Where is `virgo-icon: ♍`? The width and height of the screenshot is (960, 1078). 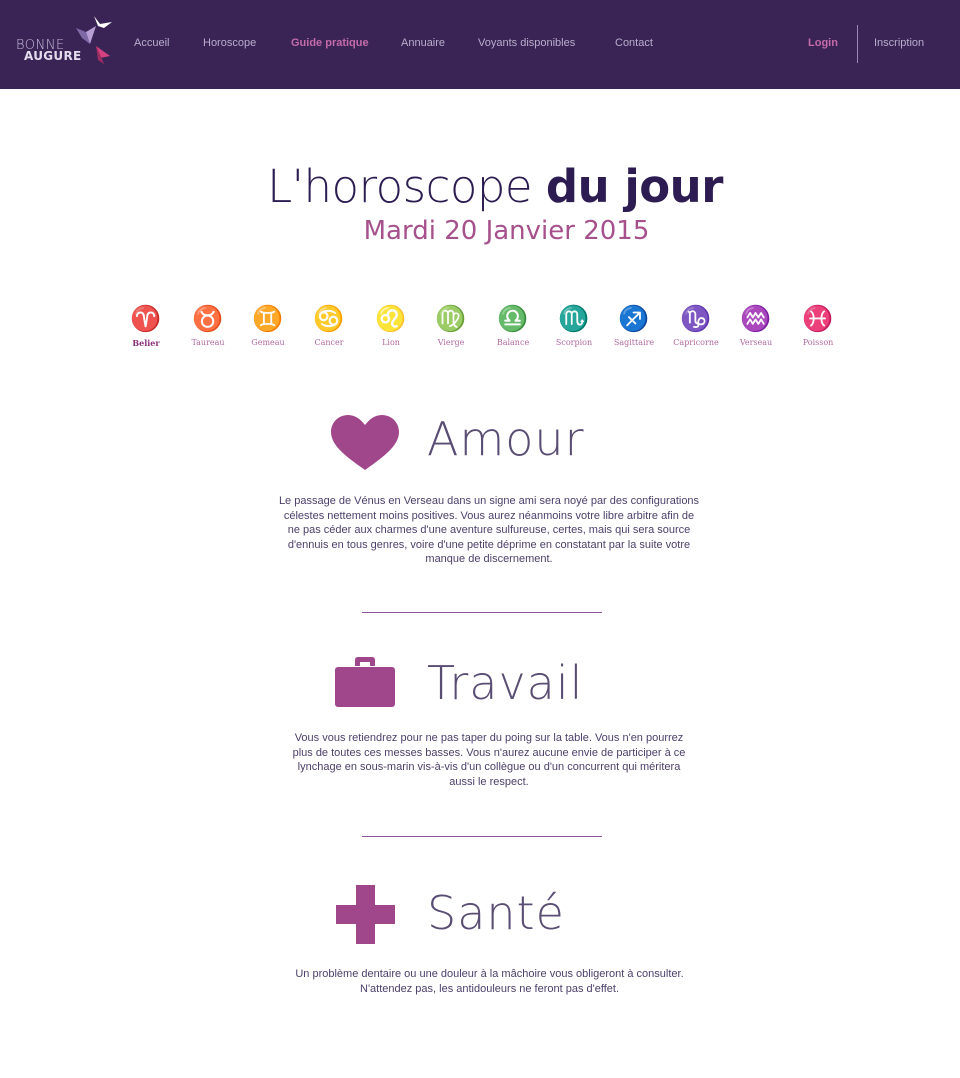 virgo-icon: ♍ is located at coordinates (451, 318).